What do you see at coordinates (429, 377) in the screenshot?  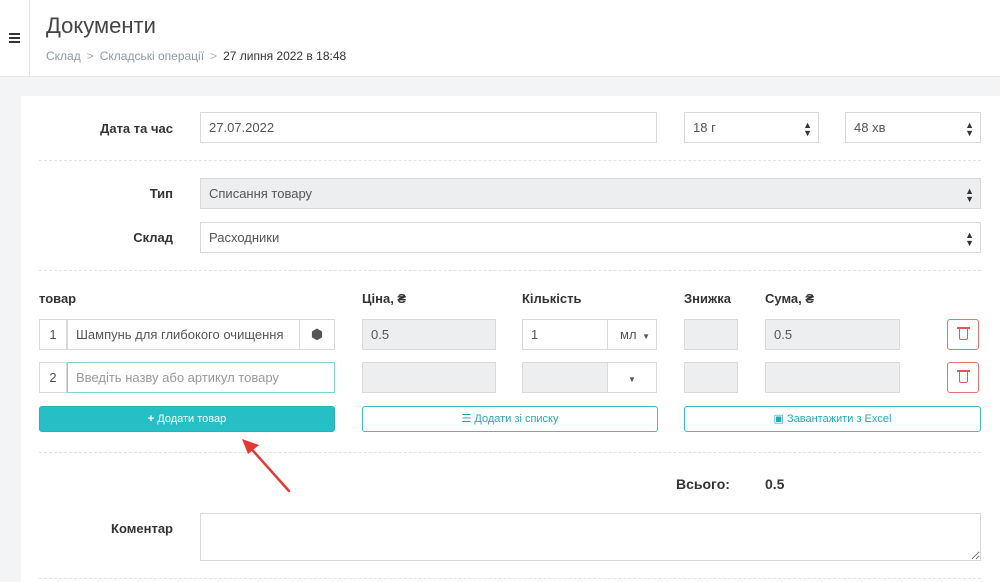 I see `price-input` at bounding box center [429, 377].